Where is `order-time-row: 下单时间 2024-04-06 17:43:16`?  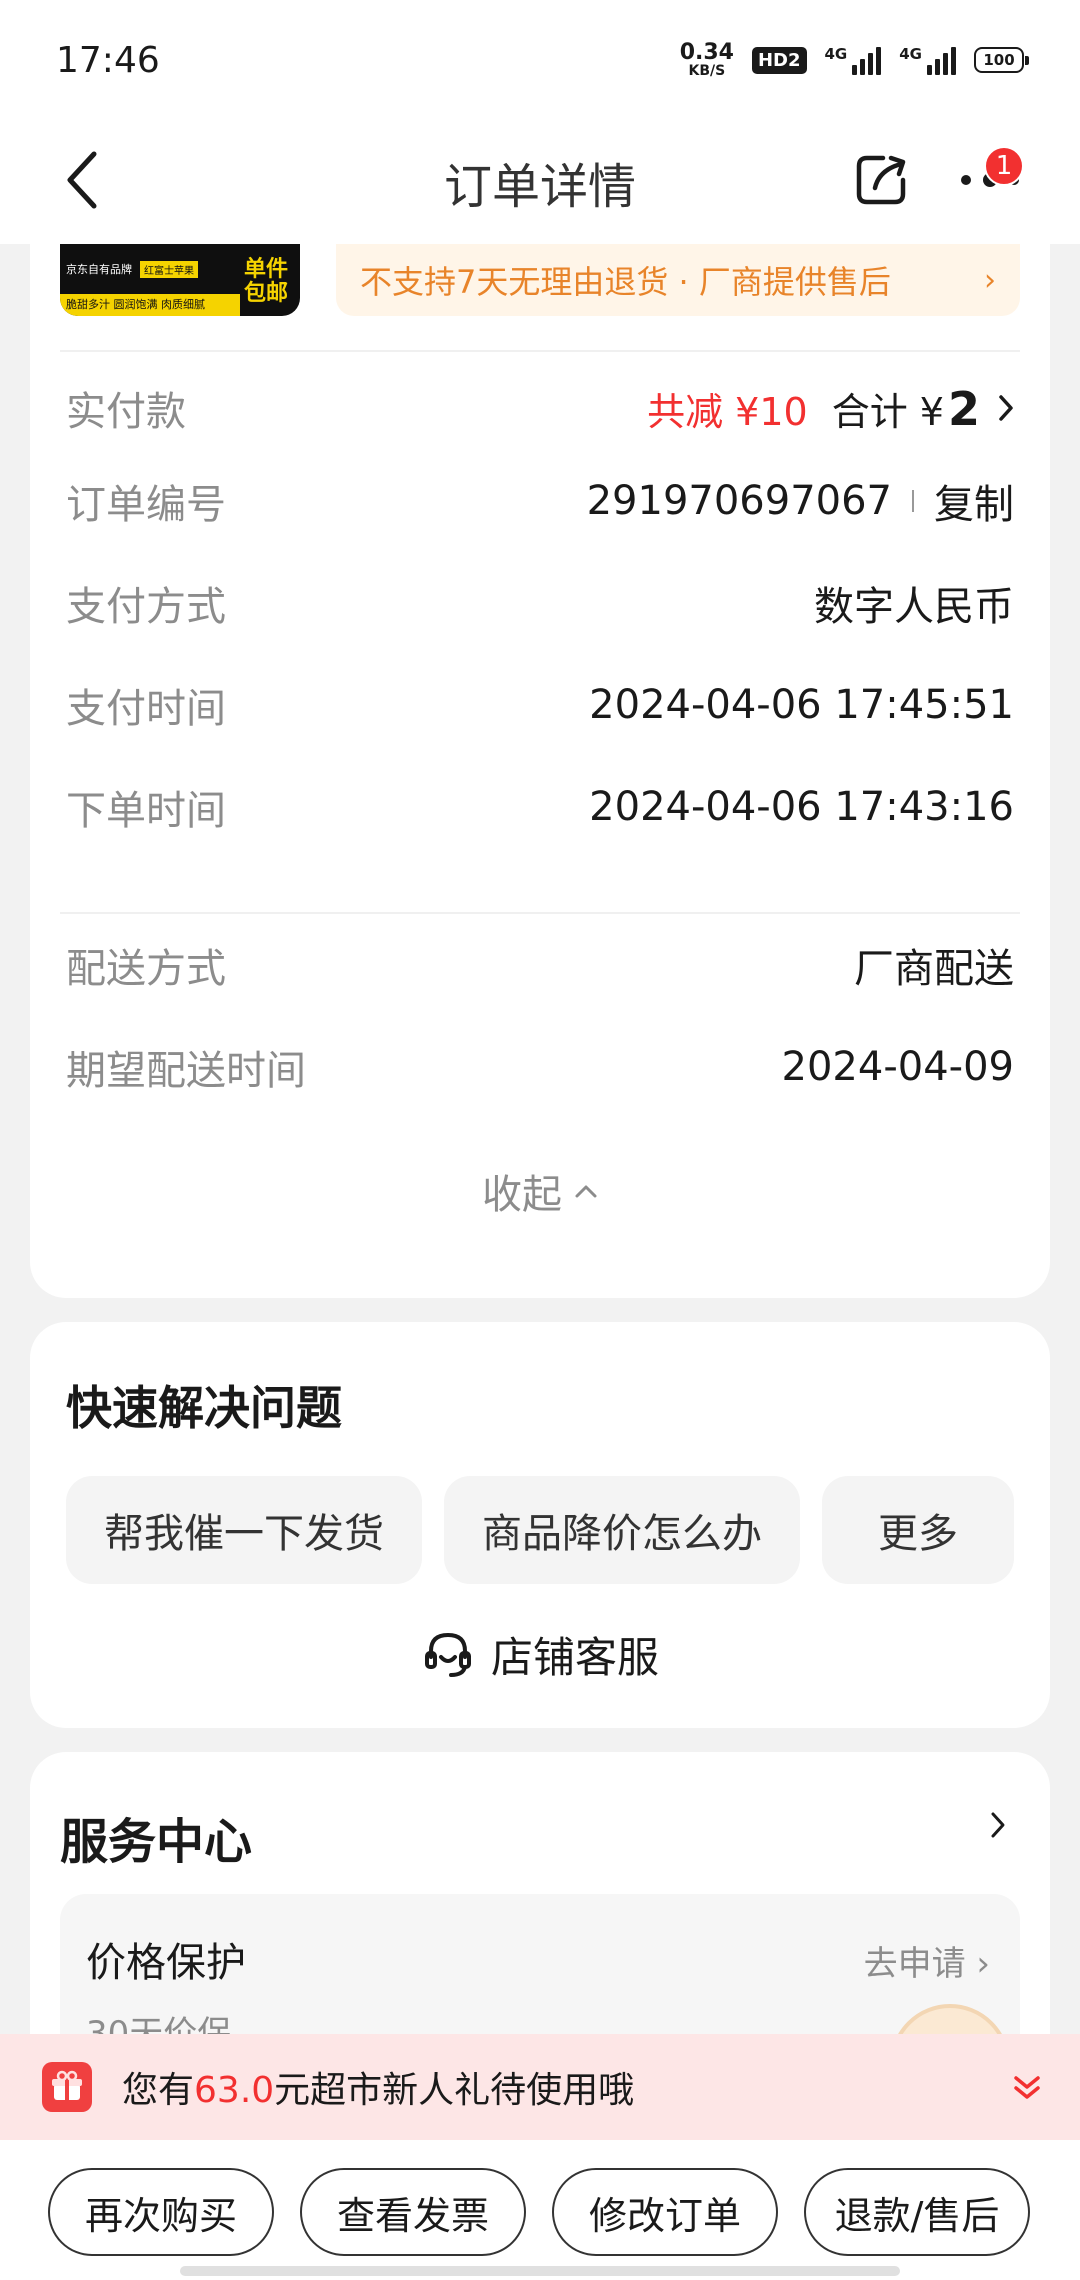
order-time-row: 下单时间 2024-04-06 17:43:16 is located at coordinates (540, 807).